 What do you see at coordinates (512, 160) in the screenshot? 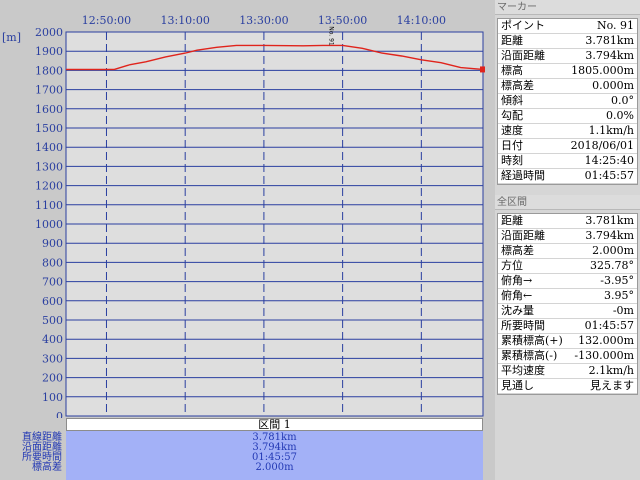
I see `marker-info-row-label: 時刻` at bounding box center [512, 160].